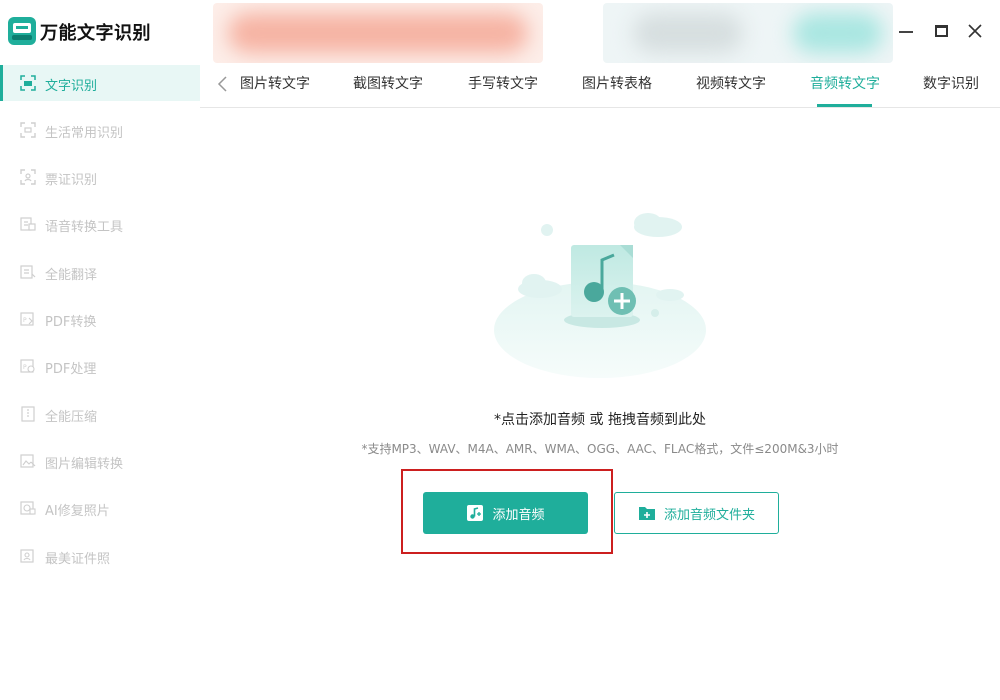 The image size is (1000, 700). What do you see at coordinates (84, 133) in the screenshot?
I see `sidebar-item-label: 生活常用识别` at bounding box center [84, 133].